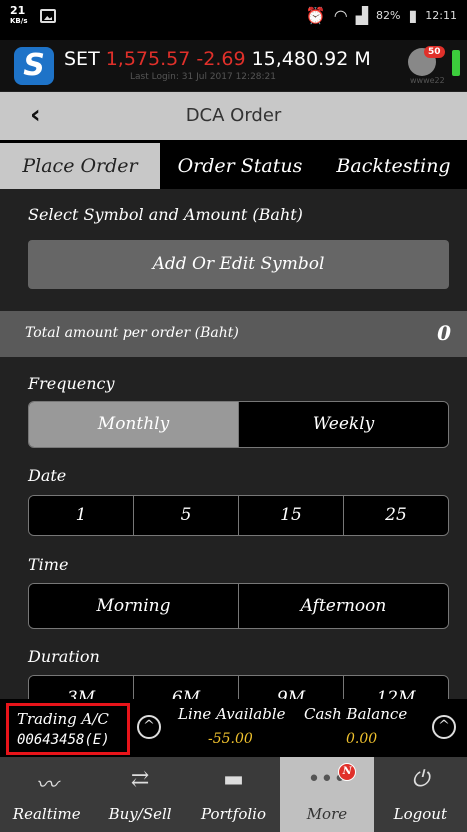 Image resolution: width=467 pixels, height=832 pixels. Describe the element at coordinates (395, 515) in the screenshot. I see `date-option-25: 25` at that location.